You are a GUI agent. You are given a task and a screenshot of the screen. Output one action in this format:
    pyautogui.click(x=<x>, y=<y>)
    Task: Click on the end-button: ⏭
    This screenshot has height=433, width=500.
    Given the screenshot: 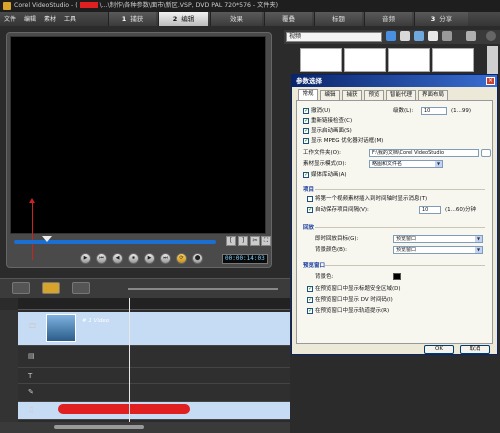 What is the action you would take?
    pyautogui.click(x=165, y=258)
    